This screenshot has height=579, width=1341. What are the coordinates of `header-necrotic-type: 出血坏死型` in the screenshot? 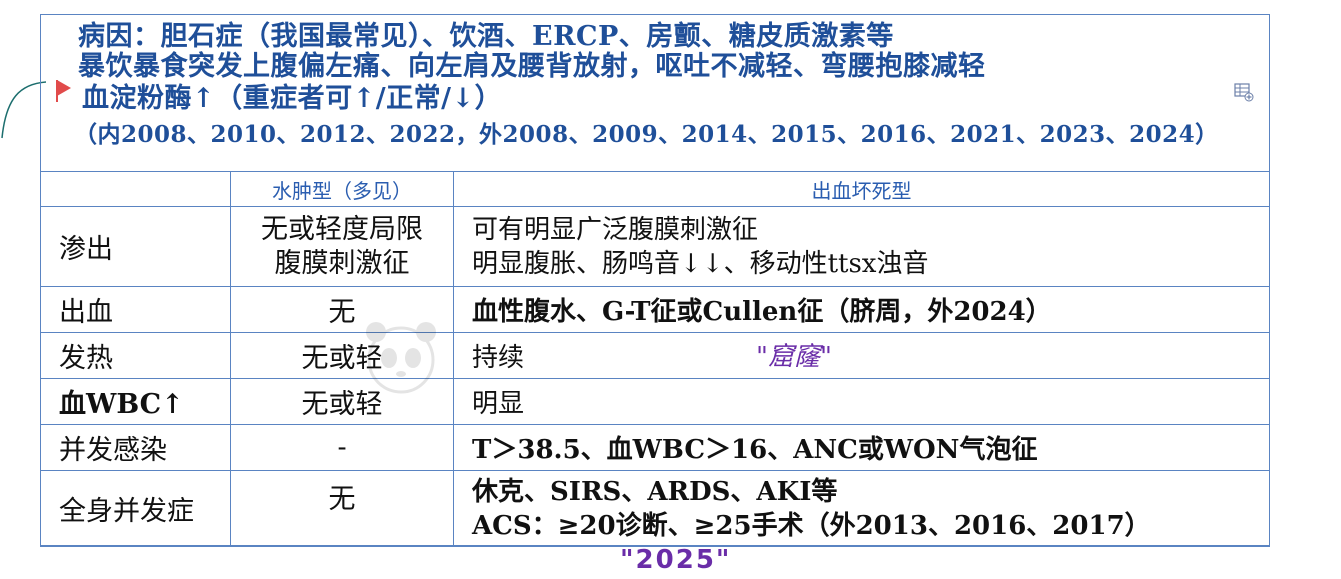 It's located at (861, 189).